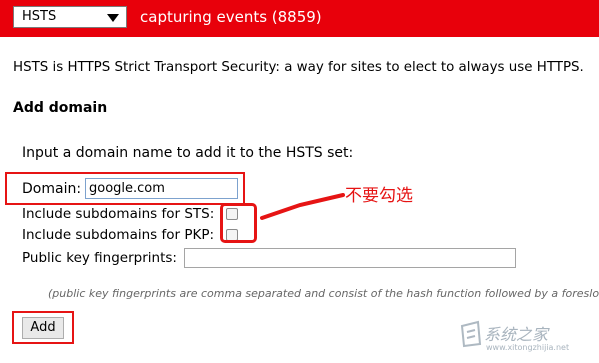 Image resolution: width=599 pixels, height=363 pixels. Describe the element at coordinates (471, 334) in the screenshot. I see `watermark-logo-icon` at that location.